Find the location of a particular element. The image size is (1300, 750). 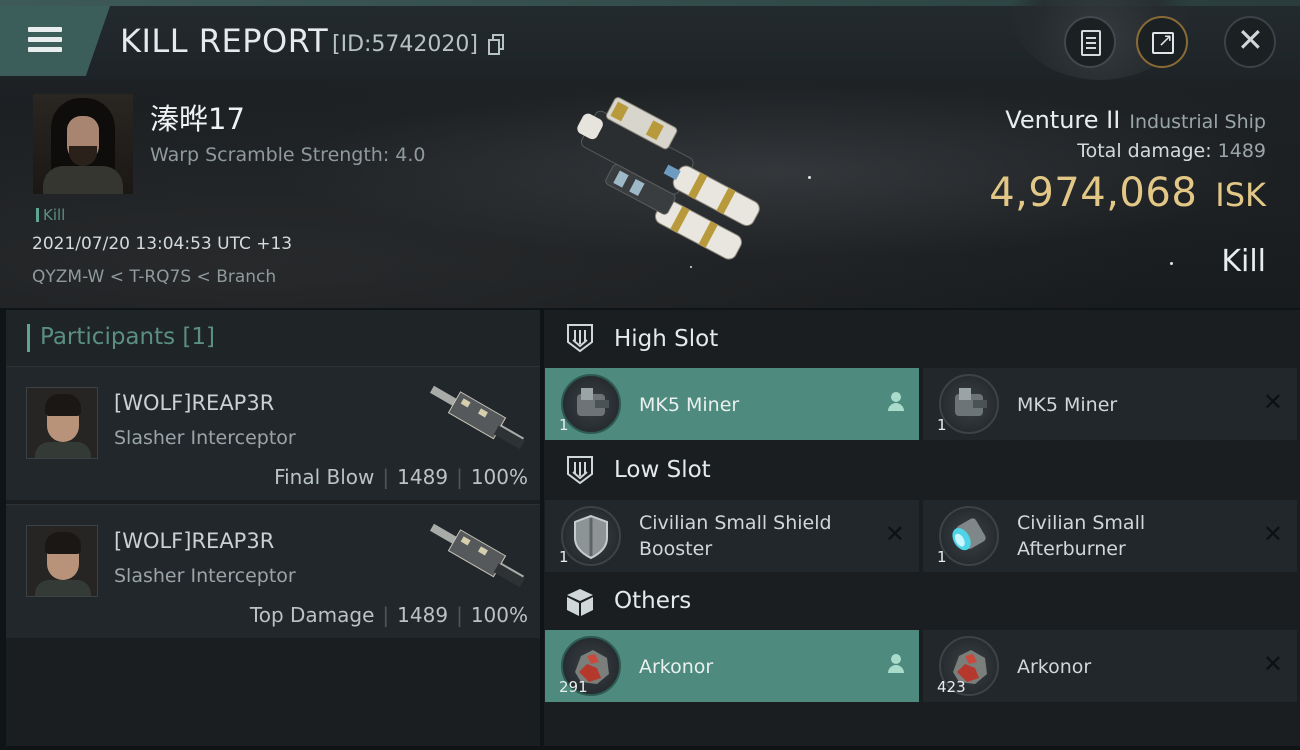

high-slot-item: 1 MK5 Miner is located at coordinates (732, 404).